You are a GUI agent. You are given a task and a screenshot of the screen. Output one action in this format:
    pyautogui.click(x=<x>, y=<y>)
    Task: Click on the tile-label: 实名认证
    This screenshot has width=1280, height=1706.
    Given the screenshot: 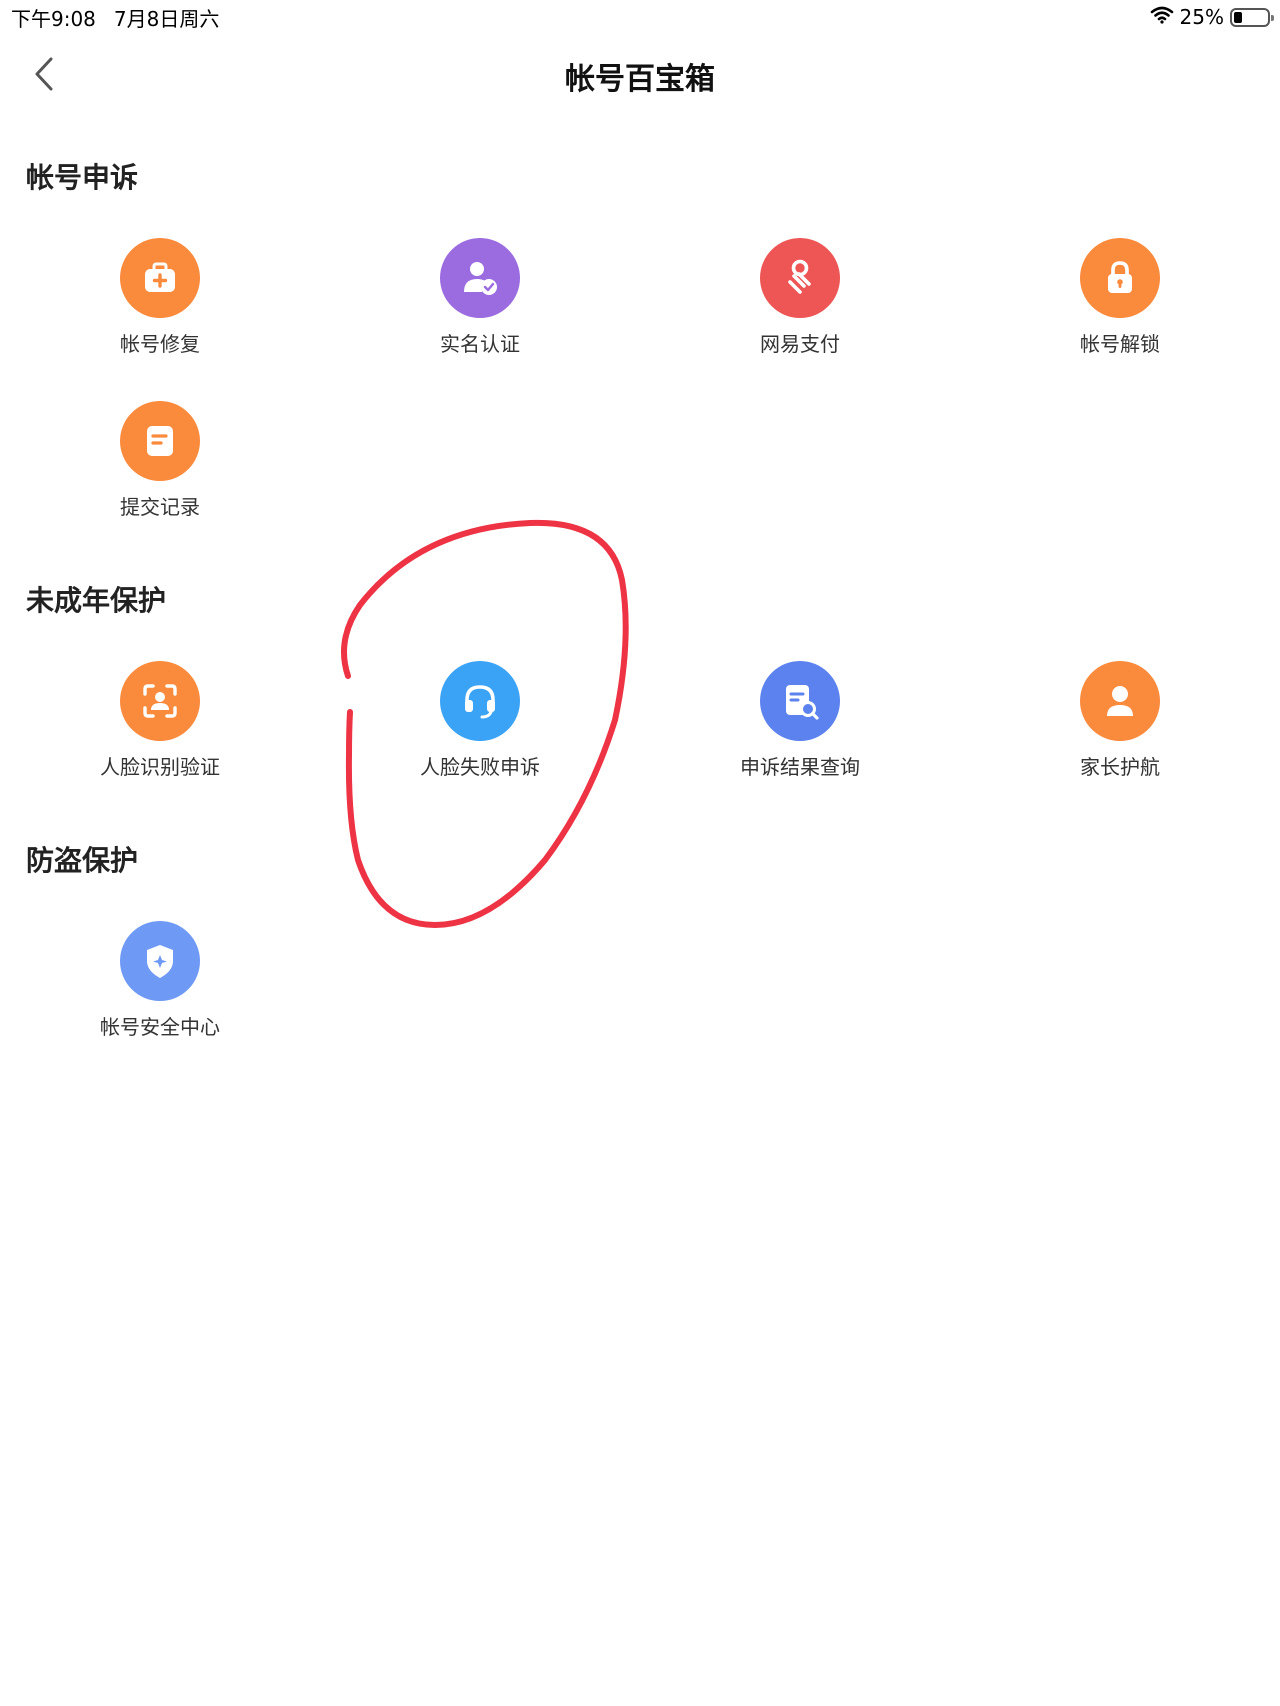 What is the action you would take?
    pyautogui.click(x=480, y=344)
    